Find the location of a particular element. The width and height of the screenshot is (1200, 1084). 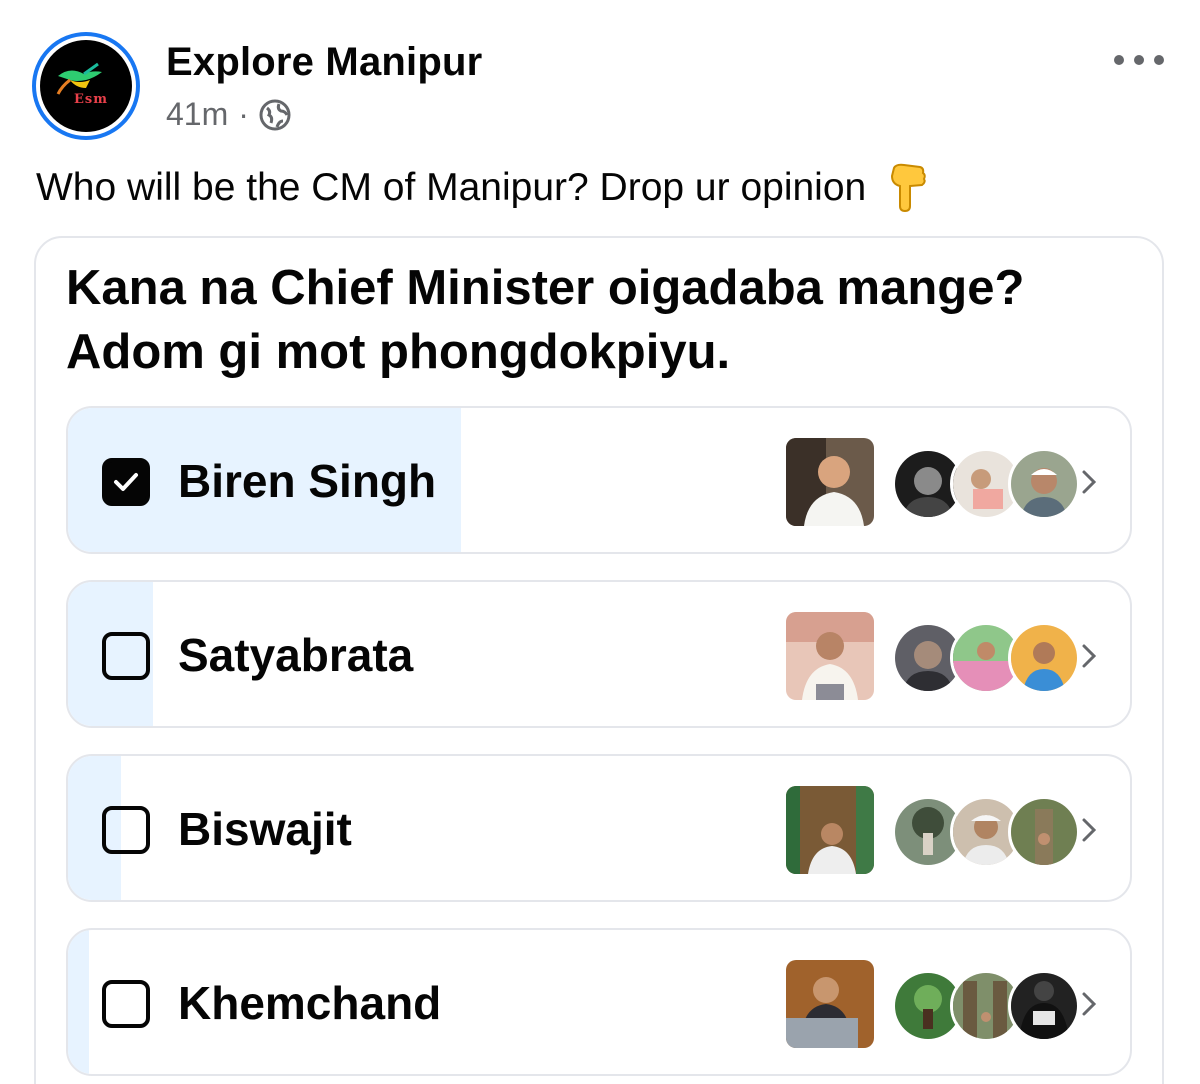

more-options-icon is located at coordinates (1119, 60).